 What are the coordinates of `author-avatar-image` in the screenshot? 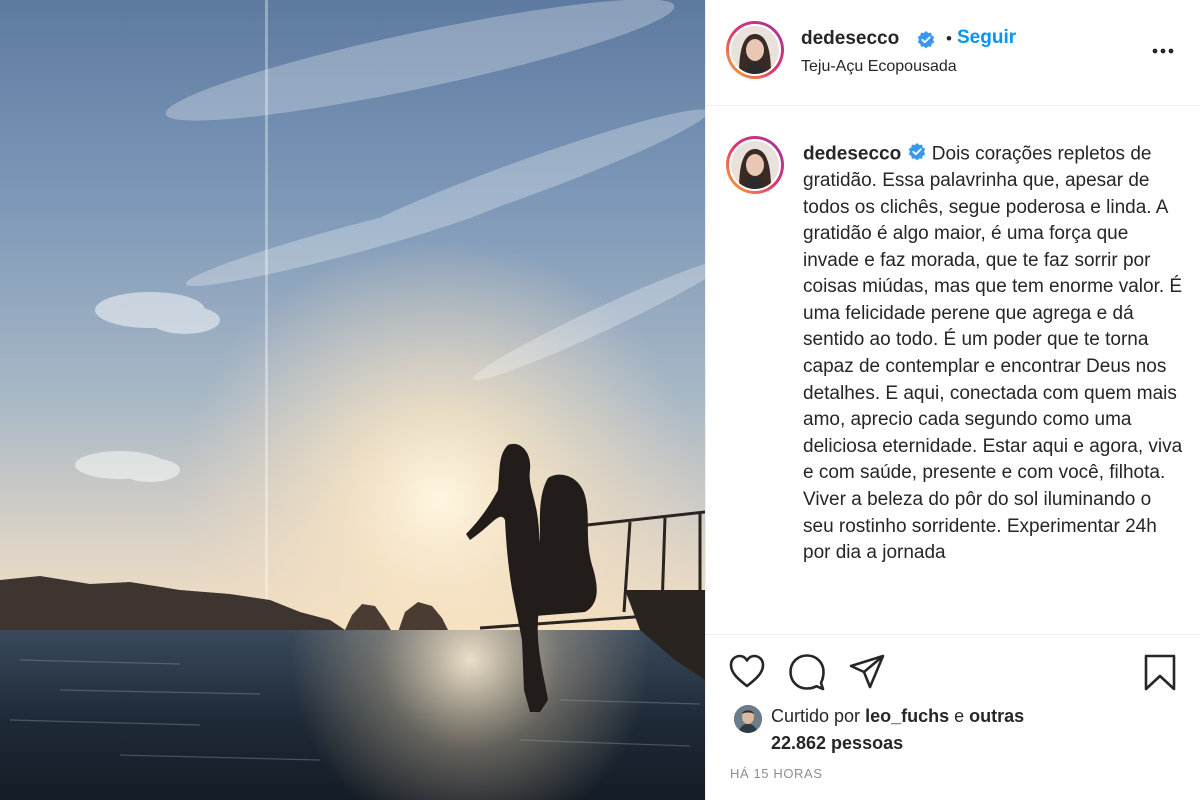 It's located at (755, 50).